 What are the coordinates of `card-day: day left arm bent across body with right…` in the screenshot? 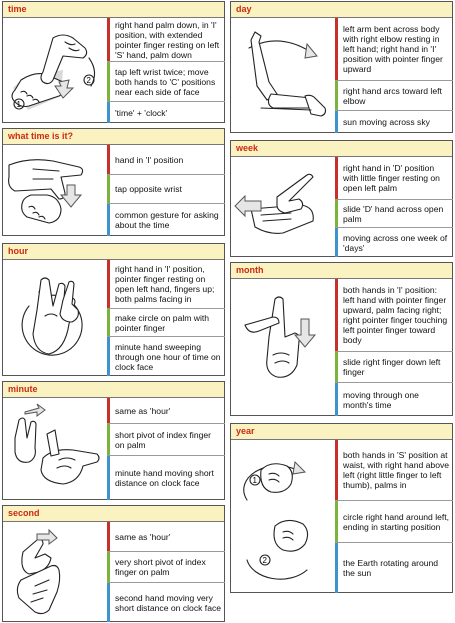 It's located at (341, 67).